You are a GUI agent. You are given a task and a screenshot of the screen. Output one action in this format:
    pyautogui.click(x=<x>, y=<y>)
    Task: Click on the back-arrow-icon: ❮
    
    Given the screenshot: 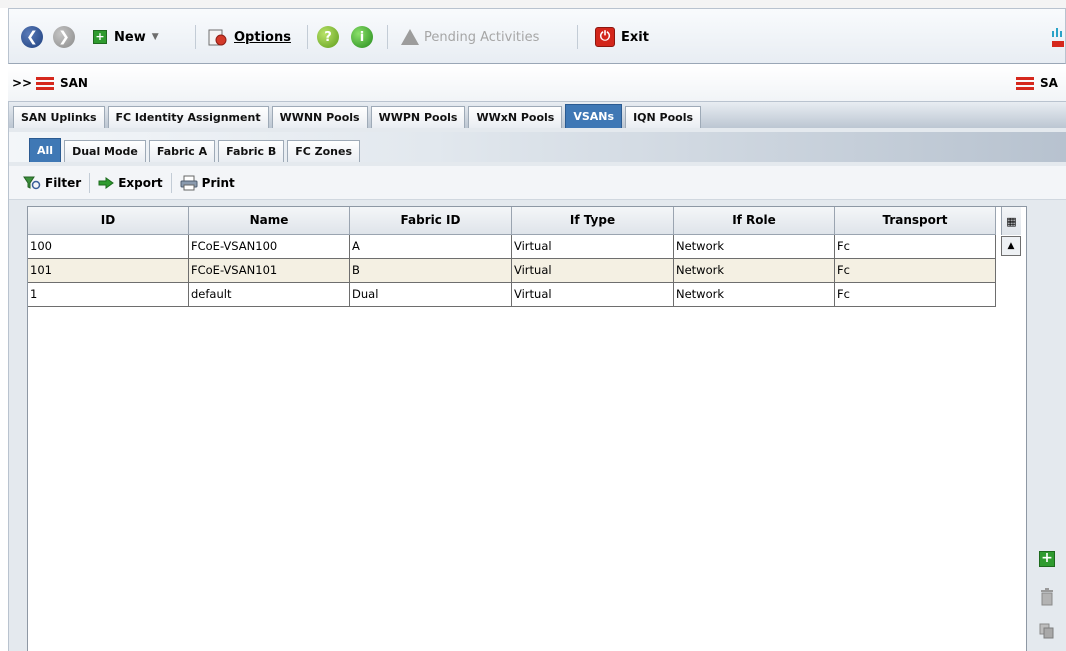 What is the action you would take?
    pyautogui.click(x=32, y=37)
    